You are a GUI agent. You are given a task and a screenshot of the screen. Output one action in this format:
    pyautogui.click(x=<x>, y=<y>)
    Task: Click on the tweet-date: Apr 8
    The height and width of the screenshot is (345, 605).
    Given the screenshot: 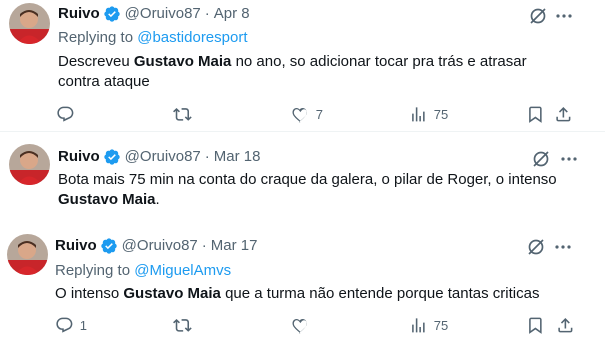 What is the action you would take?
    pyautogui.click(x=232, y=14)
    